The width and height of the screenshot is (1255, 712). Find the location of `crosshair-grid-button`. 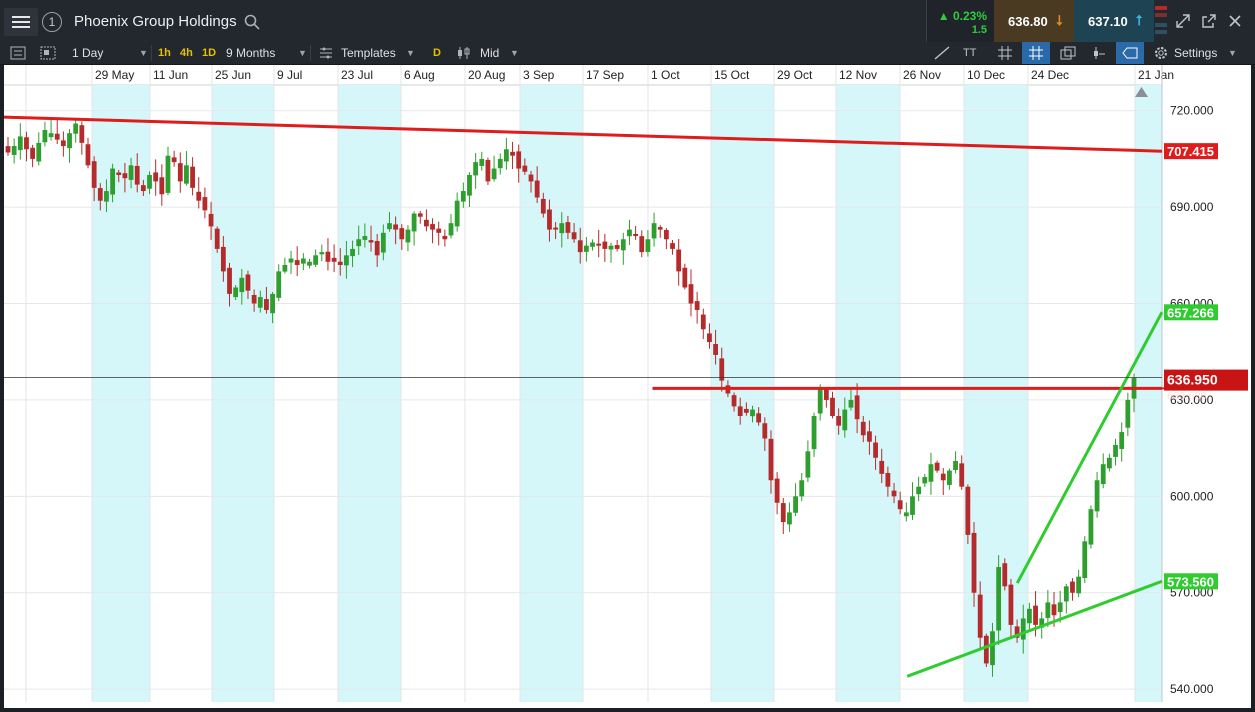

crosshair-grid-button is located at coordinates (1036, 53).